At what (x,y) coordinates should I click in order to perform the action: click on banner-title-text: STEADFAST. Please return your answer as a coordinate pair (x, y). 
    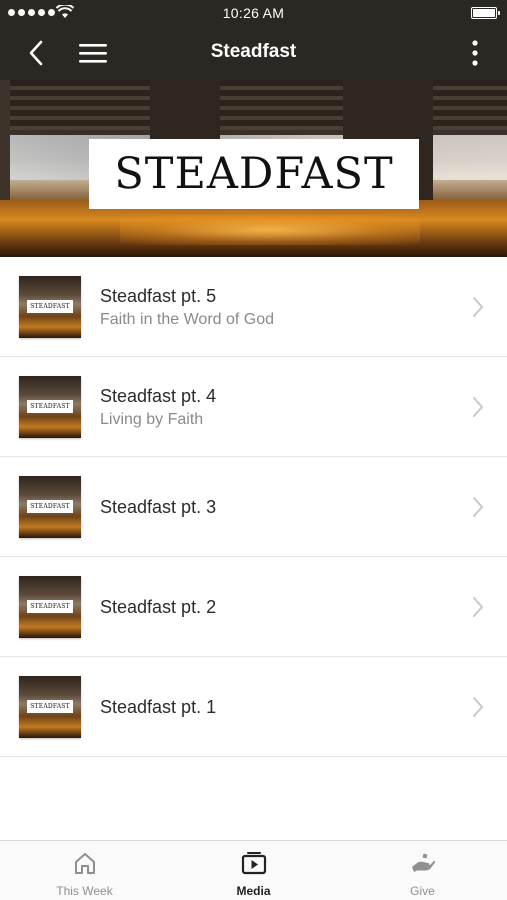
    Looking at the image, I should click on (254, 174).